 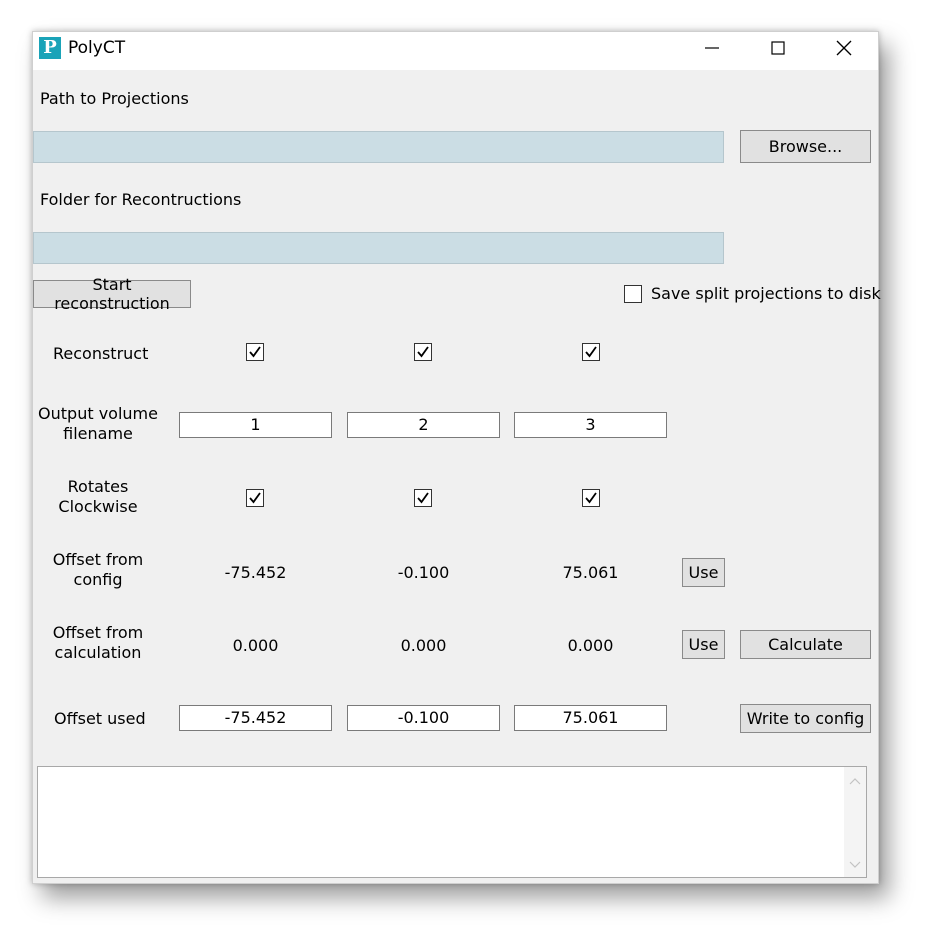 I want to click on offset-config-value-2: -0.100, so click(x=423, y=572).